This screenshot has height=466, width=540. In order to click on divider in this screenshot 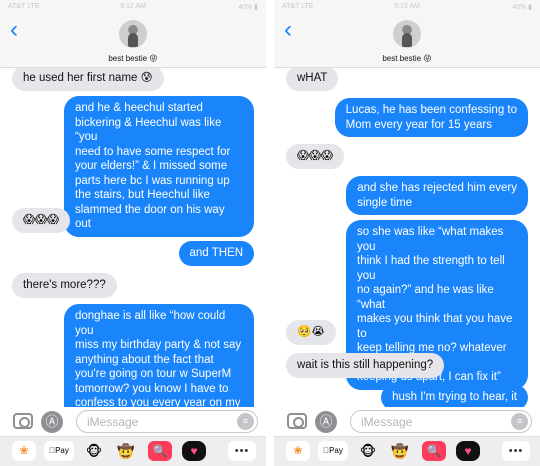, I will do `click(270, 233)`.